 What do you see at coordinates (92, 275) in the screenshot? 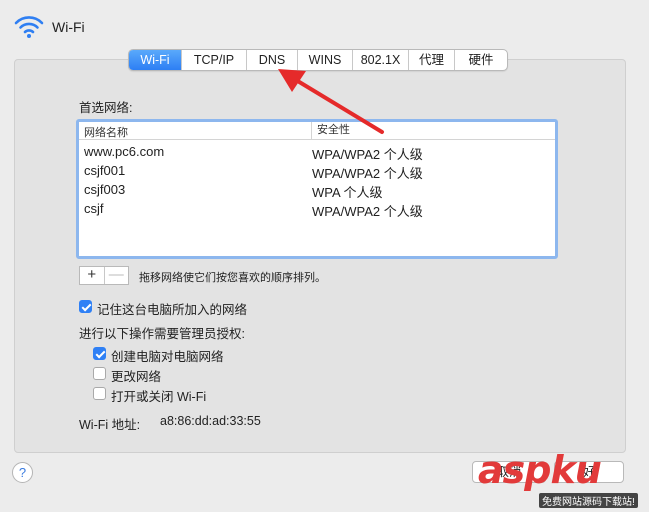
I see `add-network-button: +` at bounding box center [92, 275].